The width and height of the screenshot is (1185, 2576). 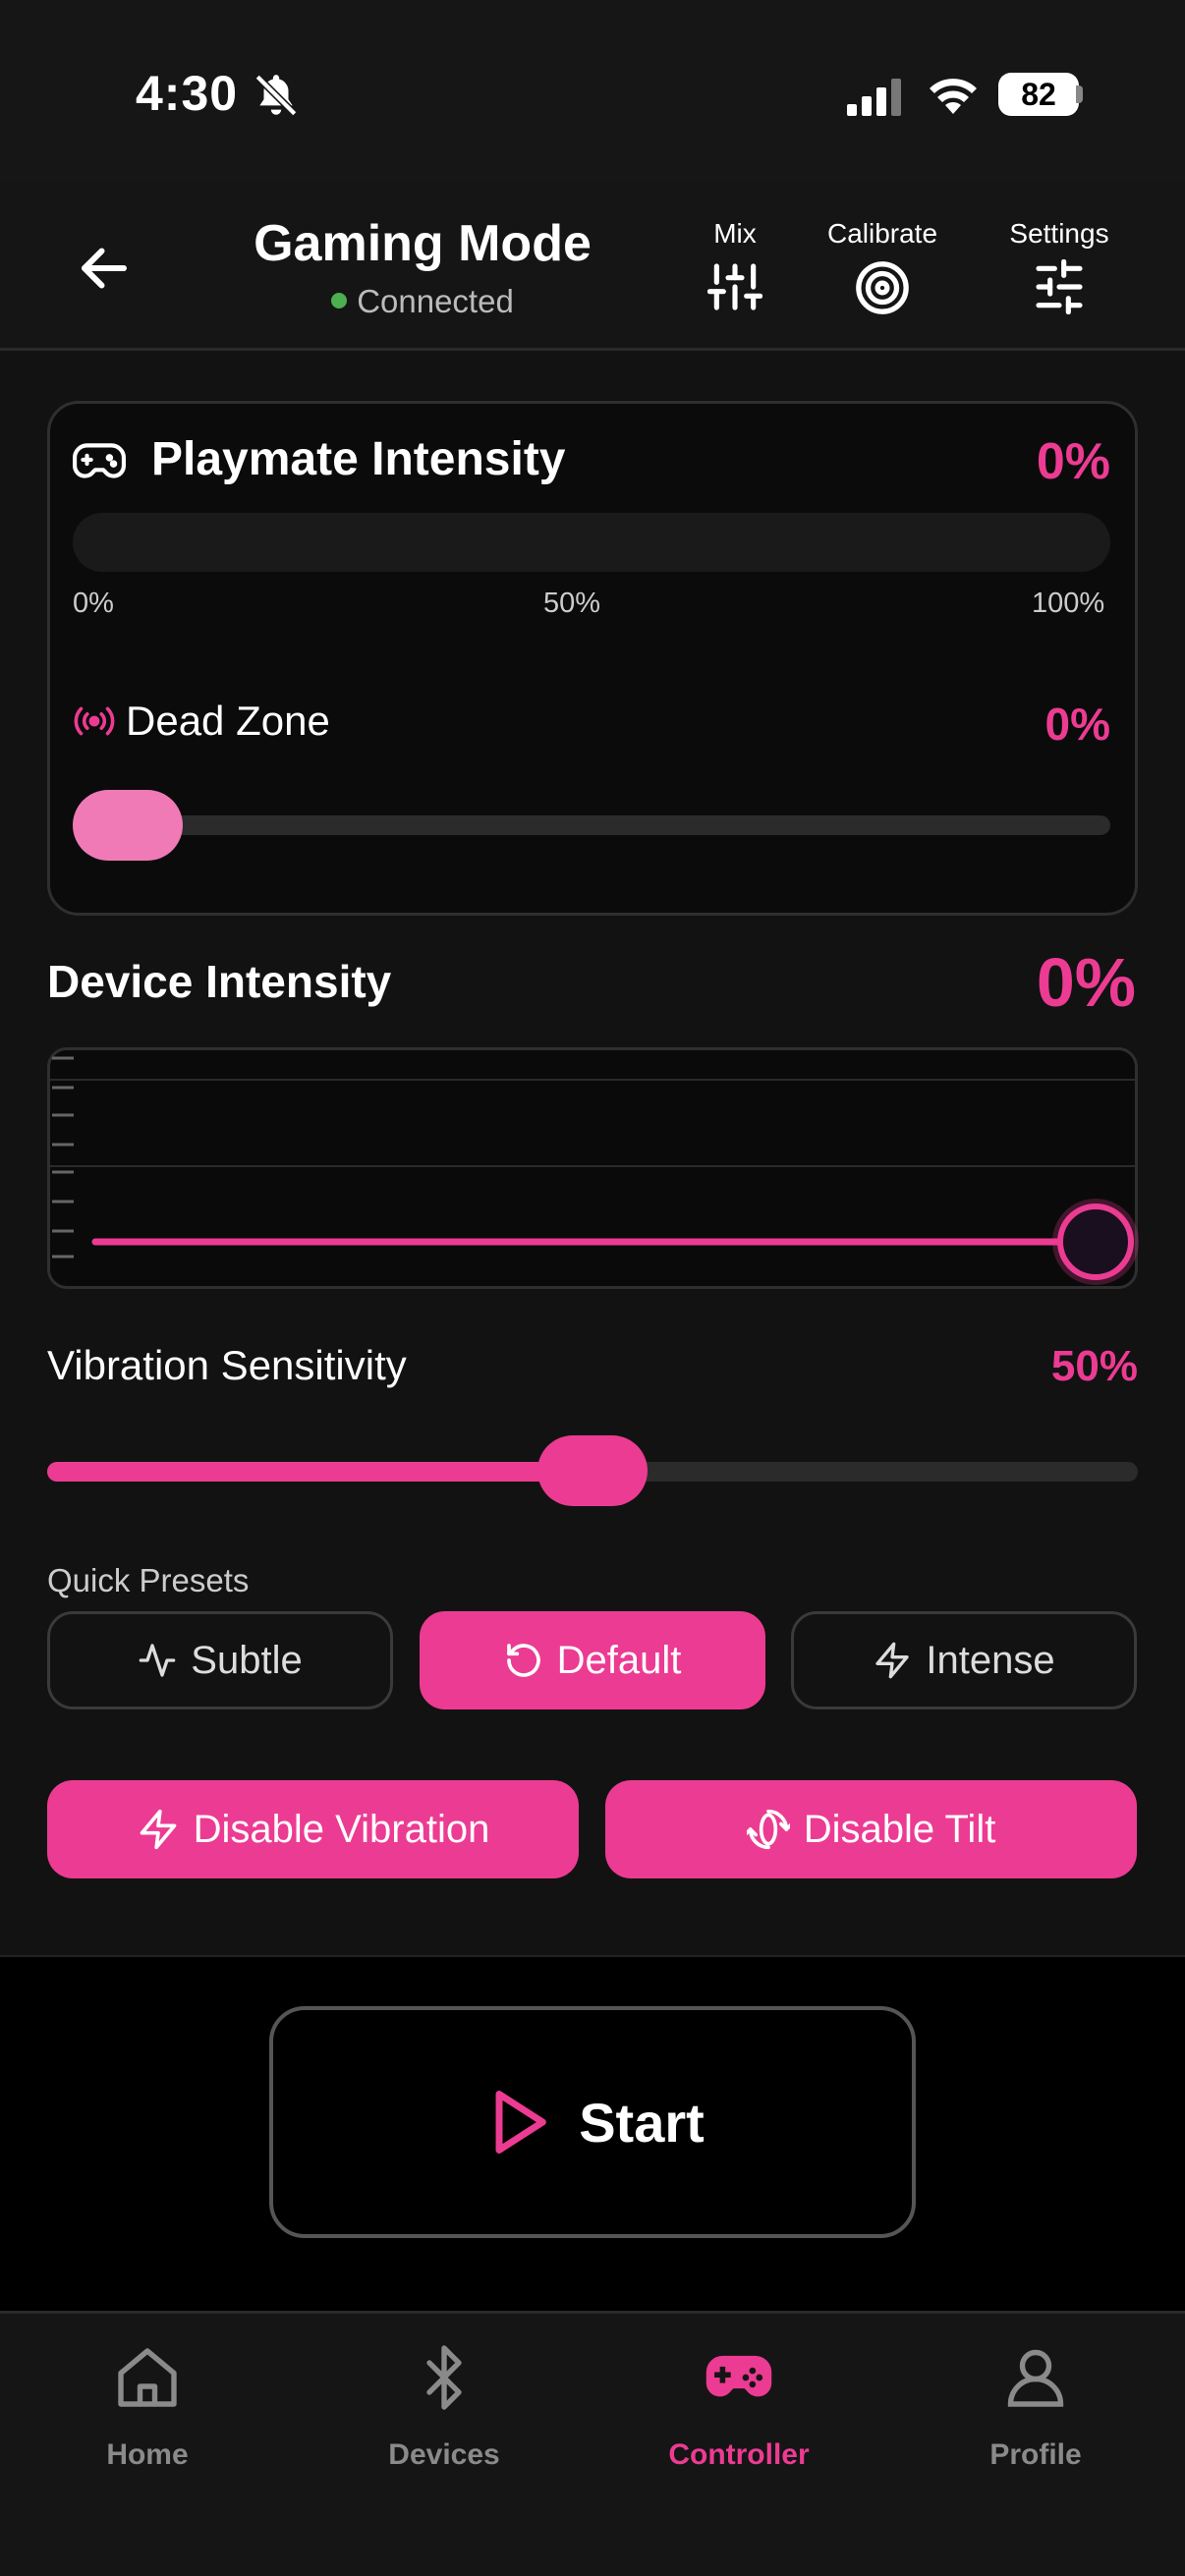 What do you see at coordinates (592, 825) in the screenshot?
I see `dead-zone-slider-track` at bounding box center [592, 825].